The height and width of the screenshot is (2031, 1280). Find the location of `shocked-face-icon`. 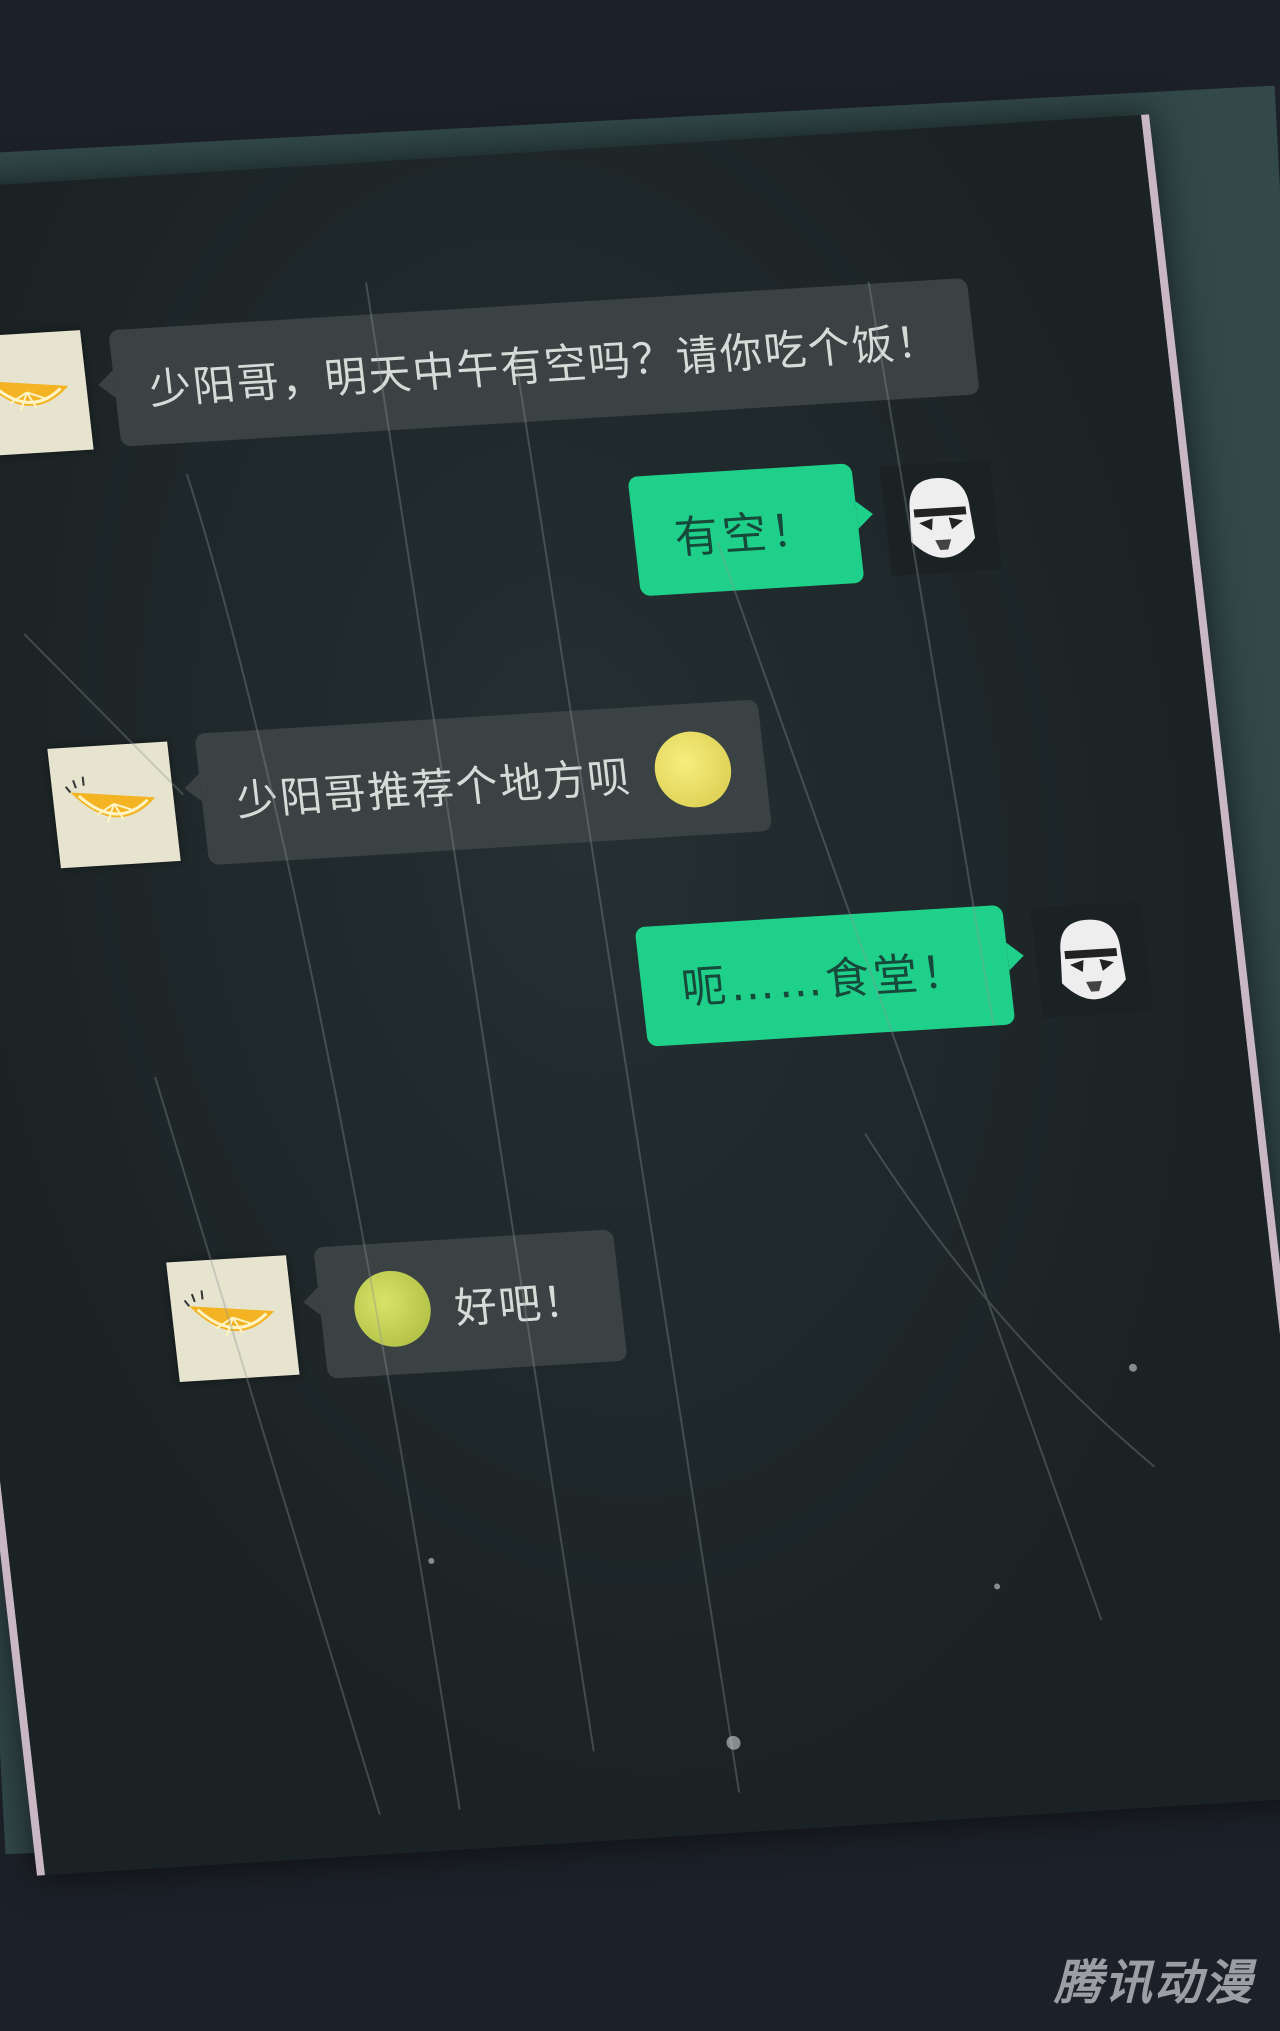

shocked-face-icon is located at coordinates (392, 1308).